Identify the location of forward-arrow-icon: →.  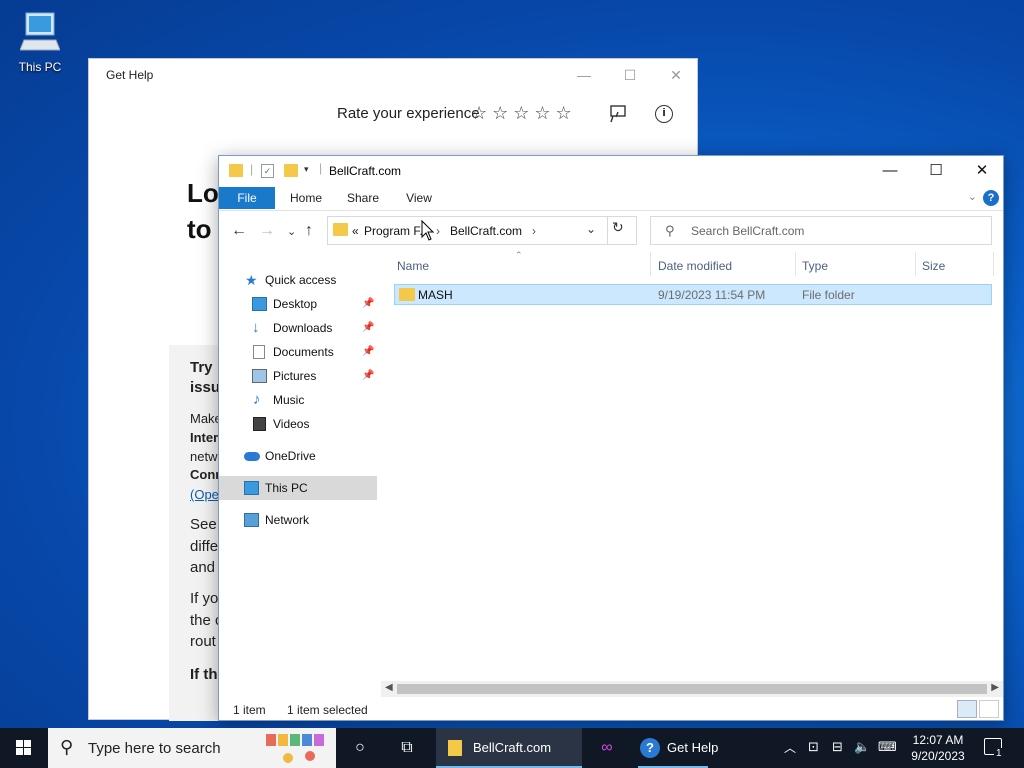
(267, 231).